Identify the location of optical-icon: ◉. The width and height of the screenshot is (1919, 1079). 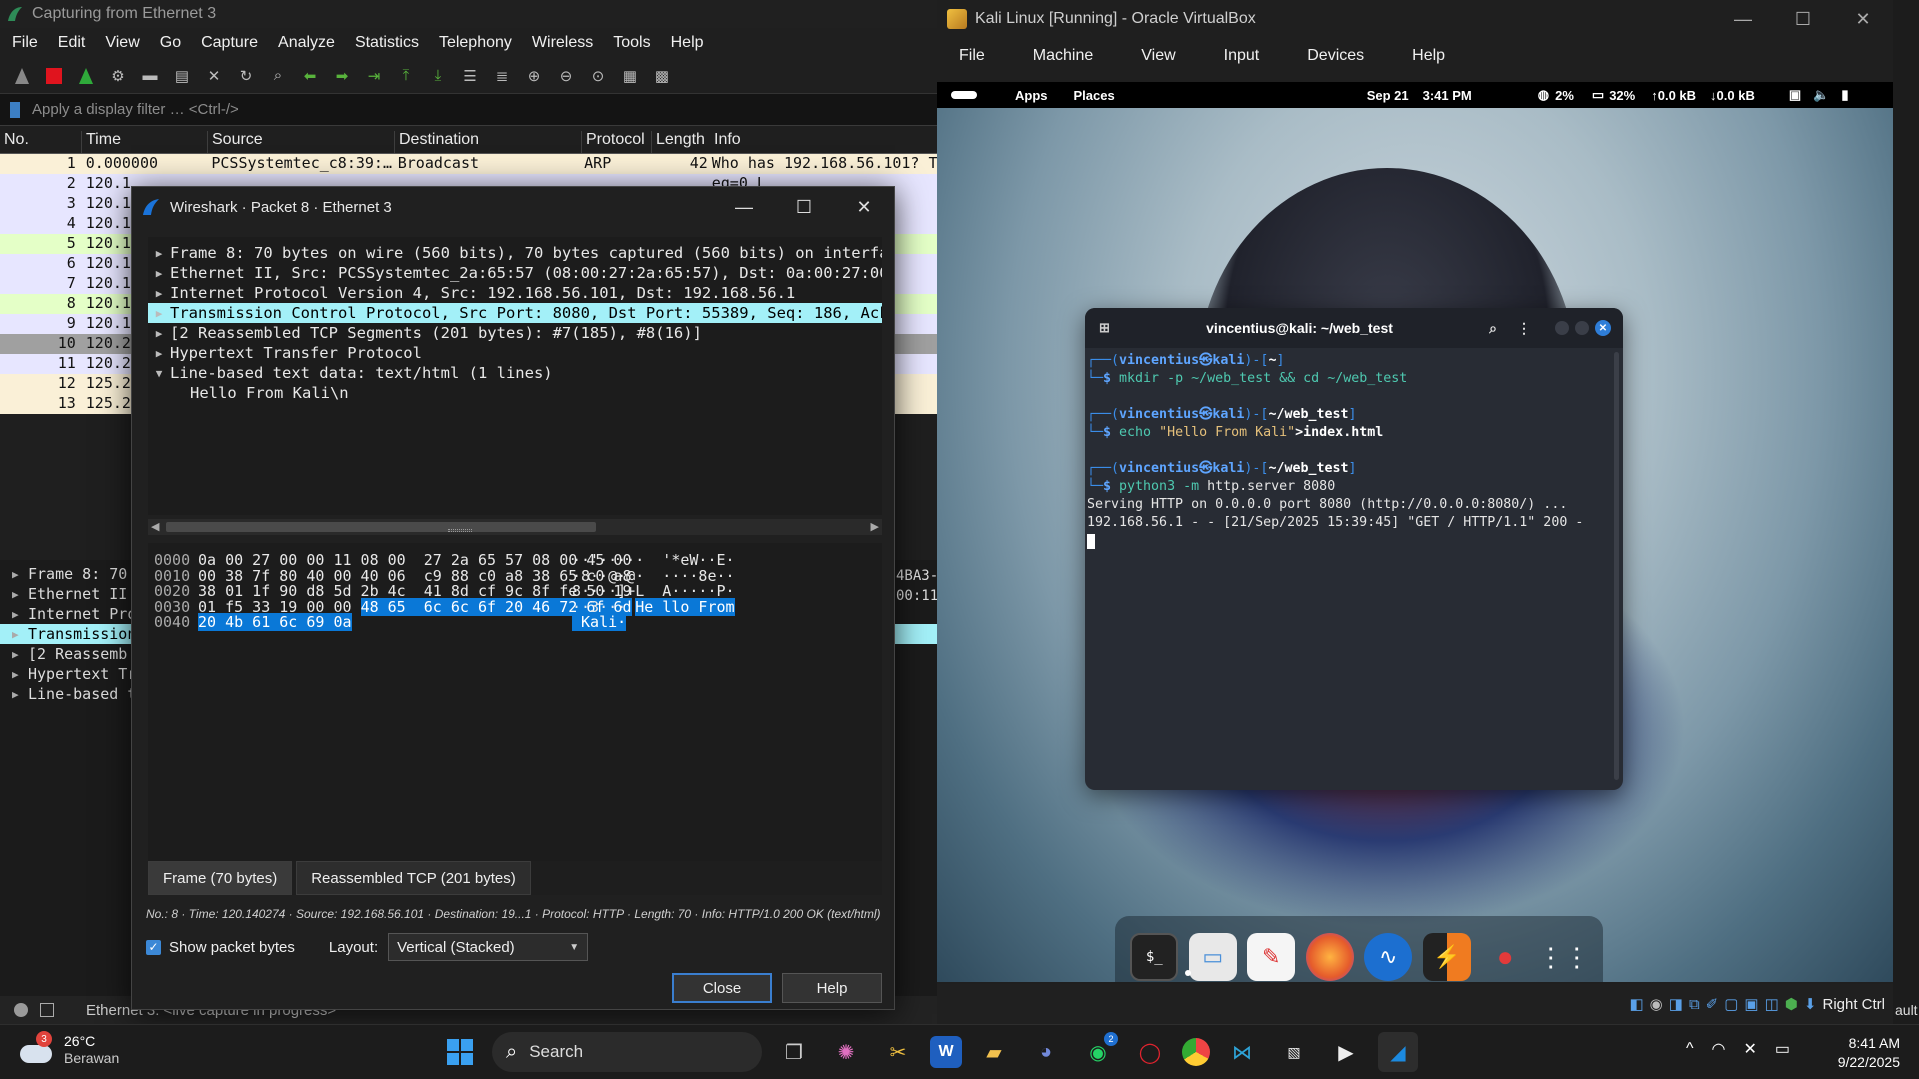
(1656, 1004).